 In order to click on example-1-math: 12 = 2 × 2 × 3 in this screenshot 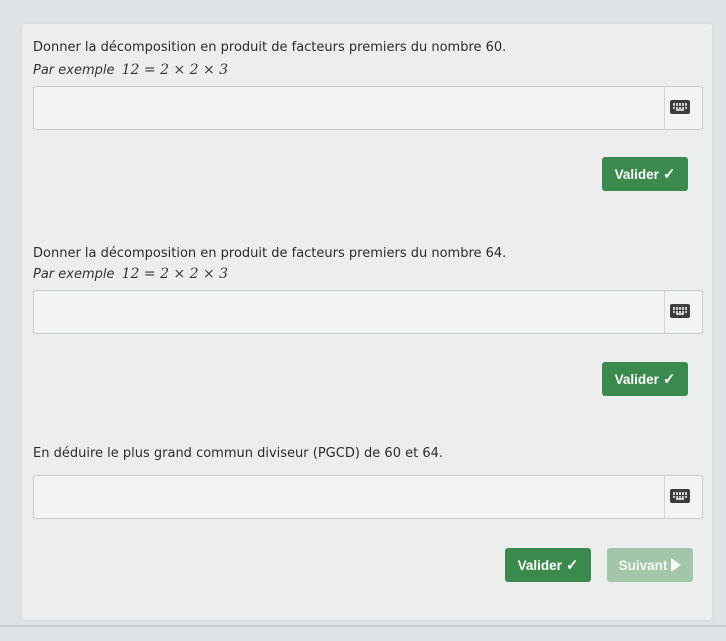, I will do `click(175, 70)`.